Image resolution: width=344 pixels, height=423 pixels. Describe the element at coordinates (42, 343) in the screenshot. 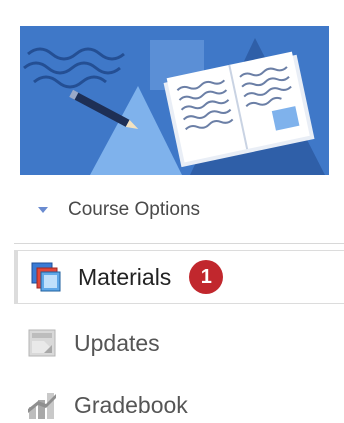

I see `updates-icon` at that location.